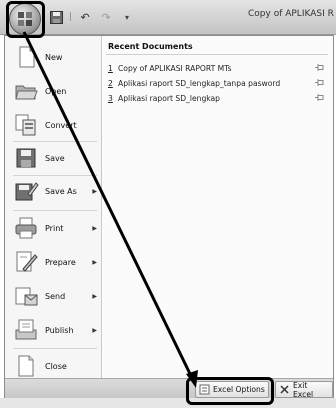 The image size is (336, 408). I want to click on customize-toolbar-button: ▾, so click(127, 17).